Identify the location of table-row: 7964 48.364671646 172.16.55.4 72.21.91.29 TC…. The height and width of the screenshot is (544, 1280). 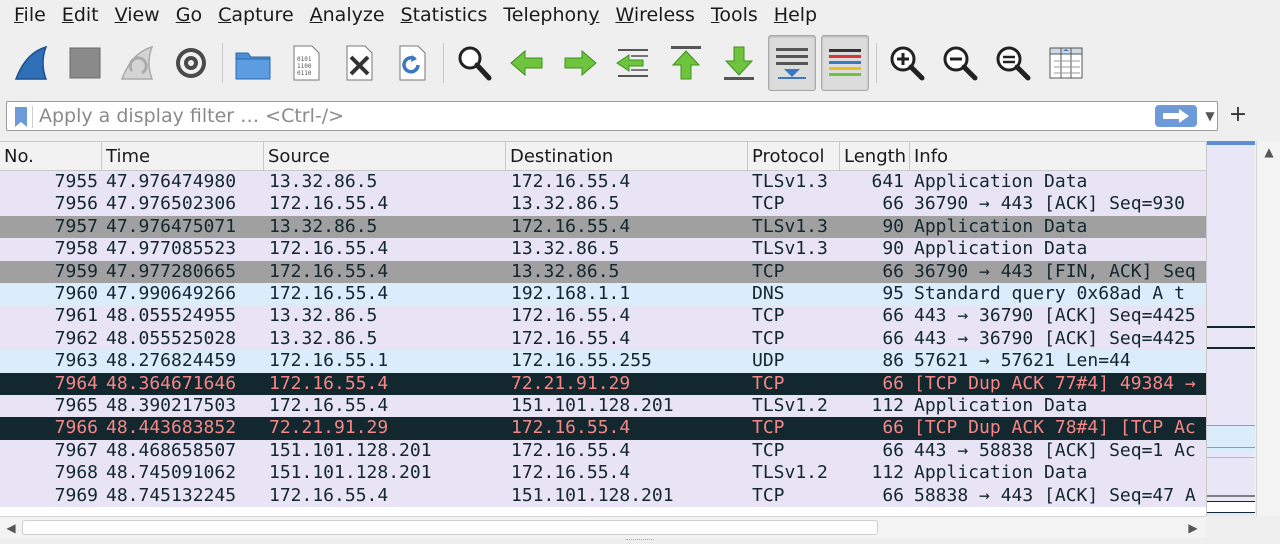
(603, 383).